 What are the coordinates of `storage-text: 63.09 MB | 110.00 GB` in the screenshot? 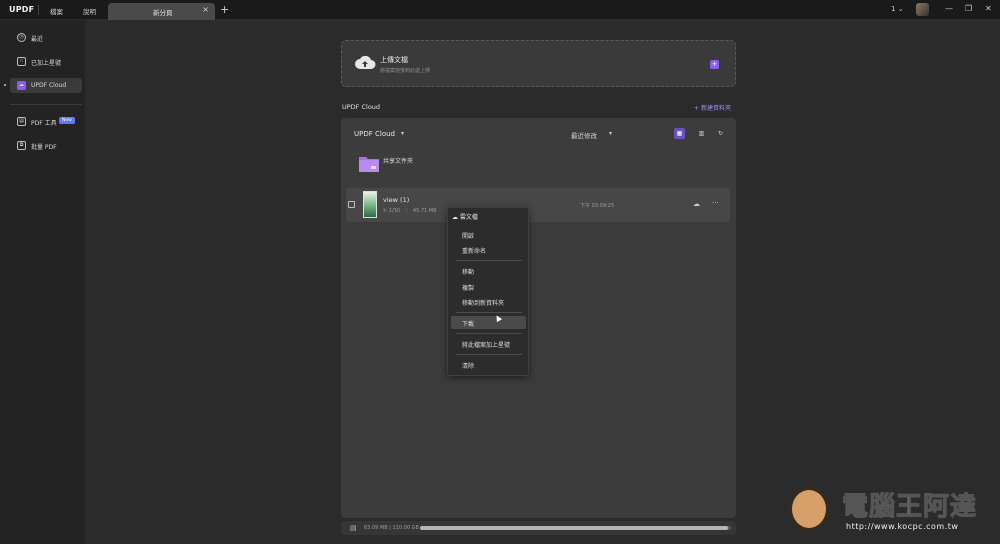 It's located at (391, 528).